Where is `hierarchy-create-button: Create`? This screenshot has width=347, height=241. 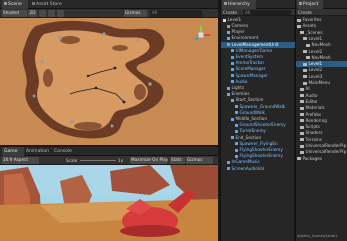
hierarchy-create-button: Create is located at coordinates (230, 12).